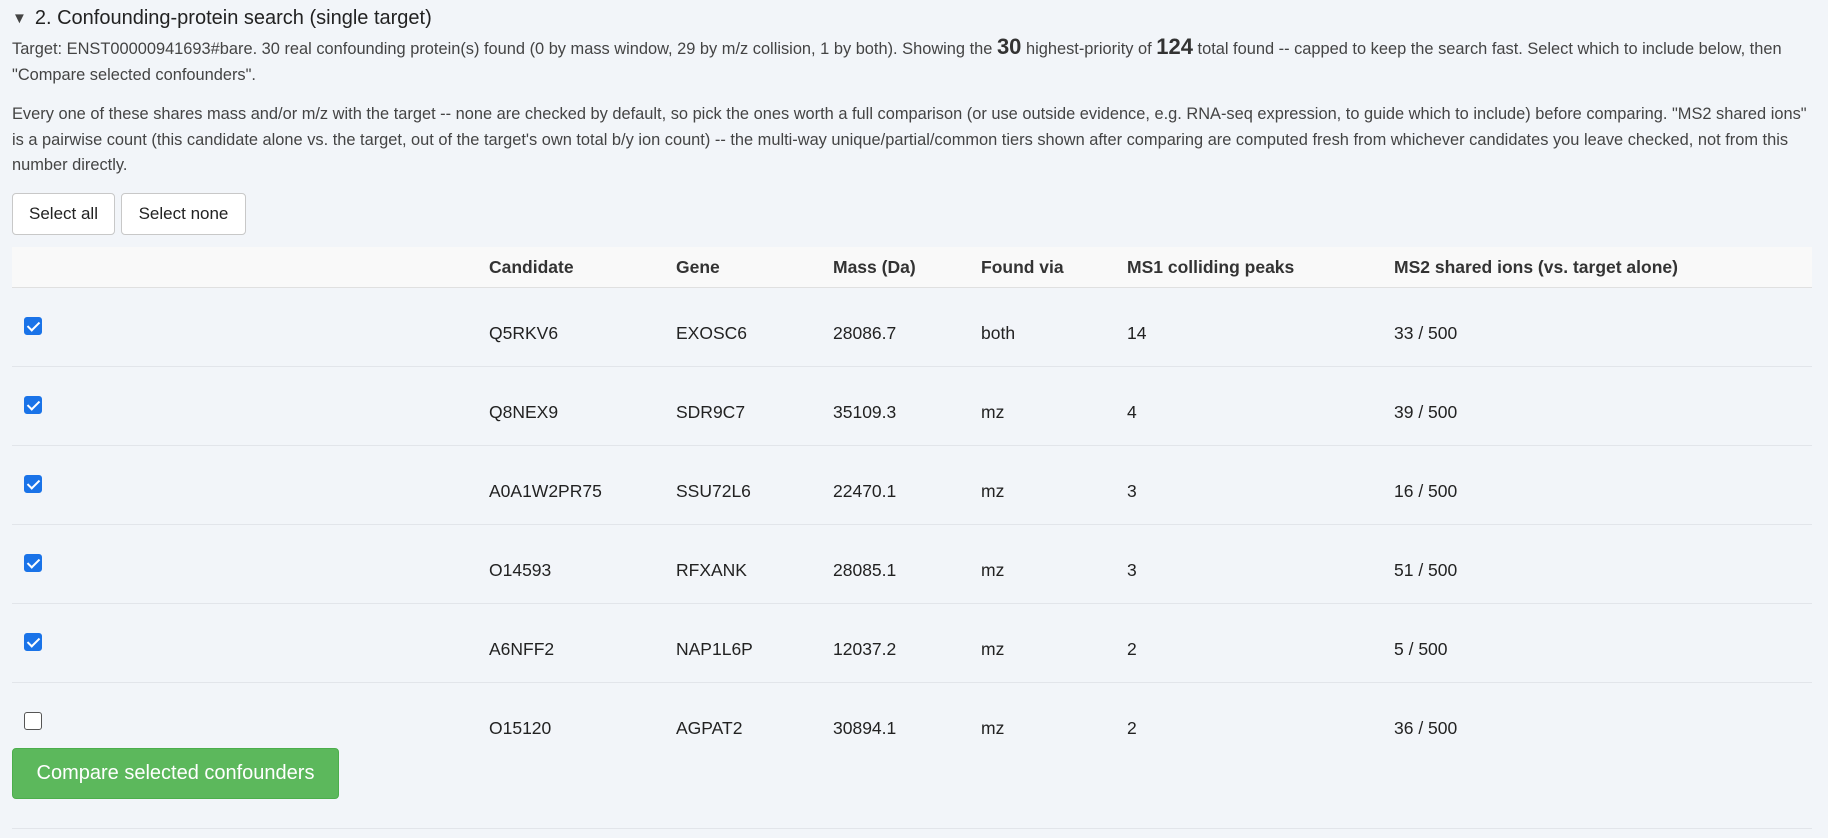  What do you see at coordinates (1421, 649) in the screenshot?
I see `ms2-ions-cell: 5 / 500` at bounding box center [1421, 649].